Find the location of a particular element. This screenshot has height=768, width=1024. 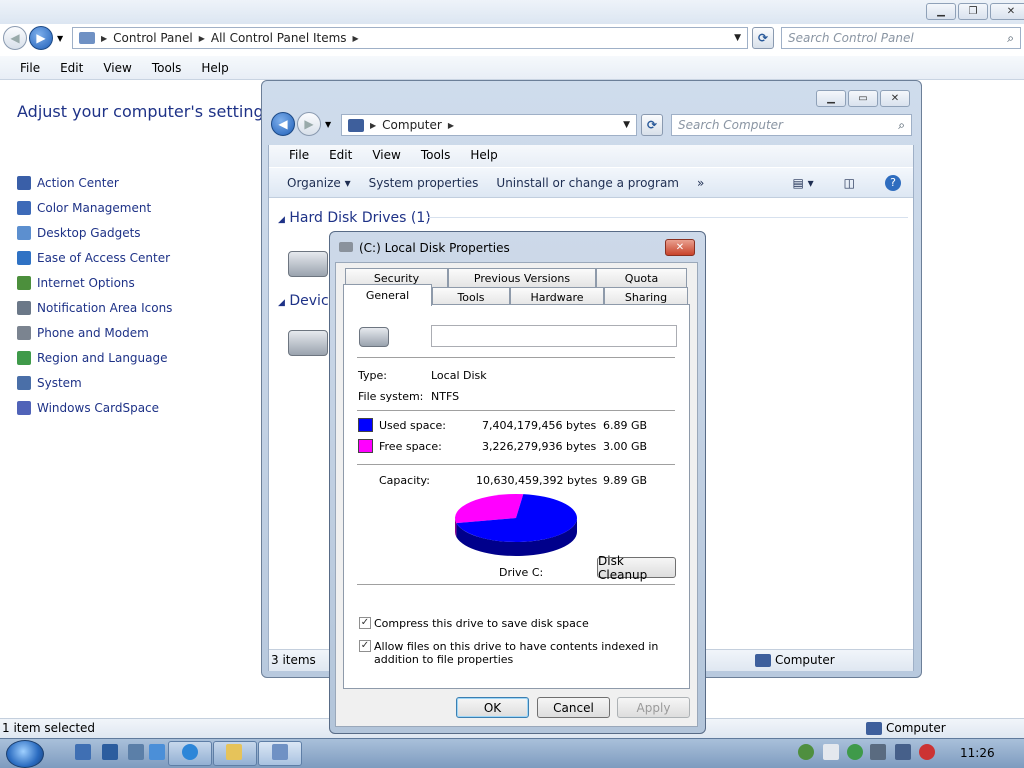

breadcrumb-all-items: All Control Panel Items is located at coordinates (279, 38).